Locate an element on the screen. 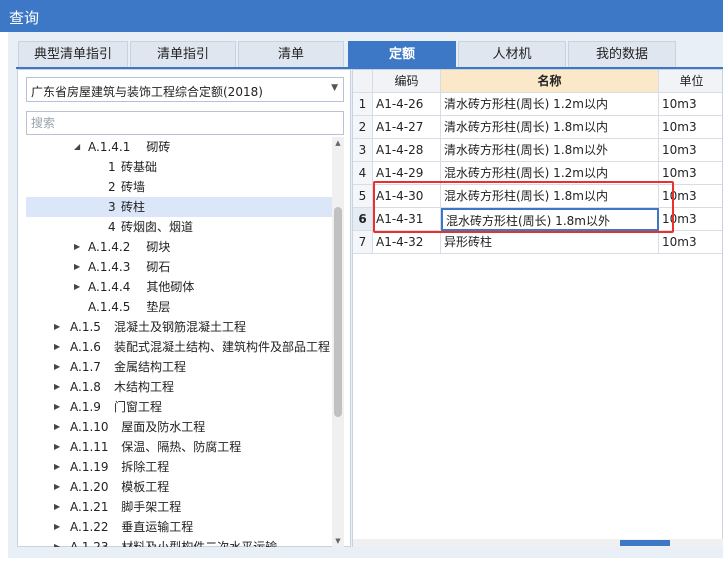  tree-node: A.1.4.5 垫层 is located at coordinates (179, 307).